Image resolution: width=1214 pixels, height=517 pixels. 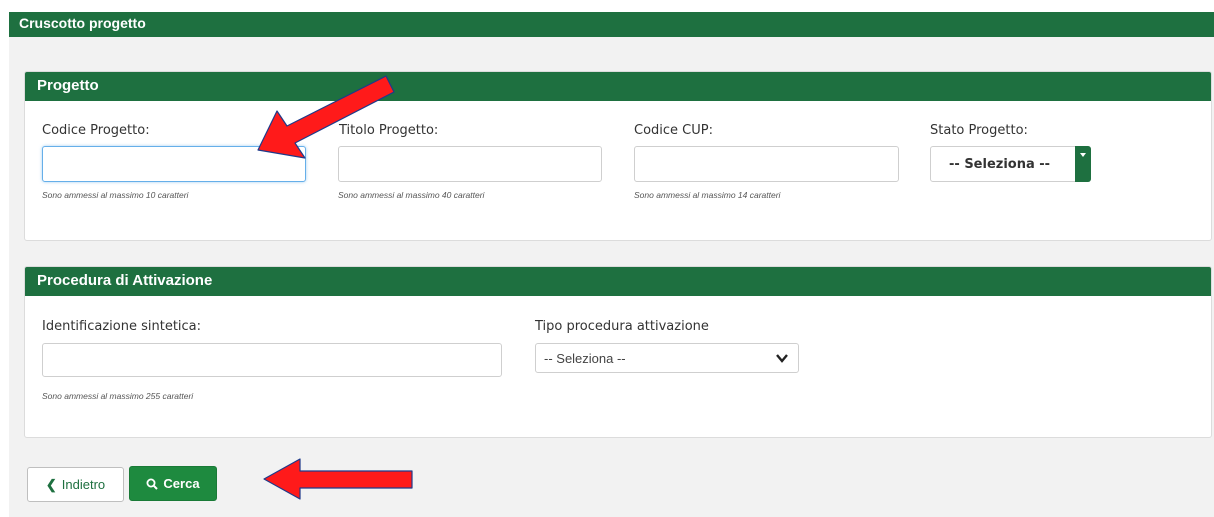 I want to click on chevron-down-icon, so click(x=782, y=358).